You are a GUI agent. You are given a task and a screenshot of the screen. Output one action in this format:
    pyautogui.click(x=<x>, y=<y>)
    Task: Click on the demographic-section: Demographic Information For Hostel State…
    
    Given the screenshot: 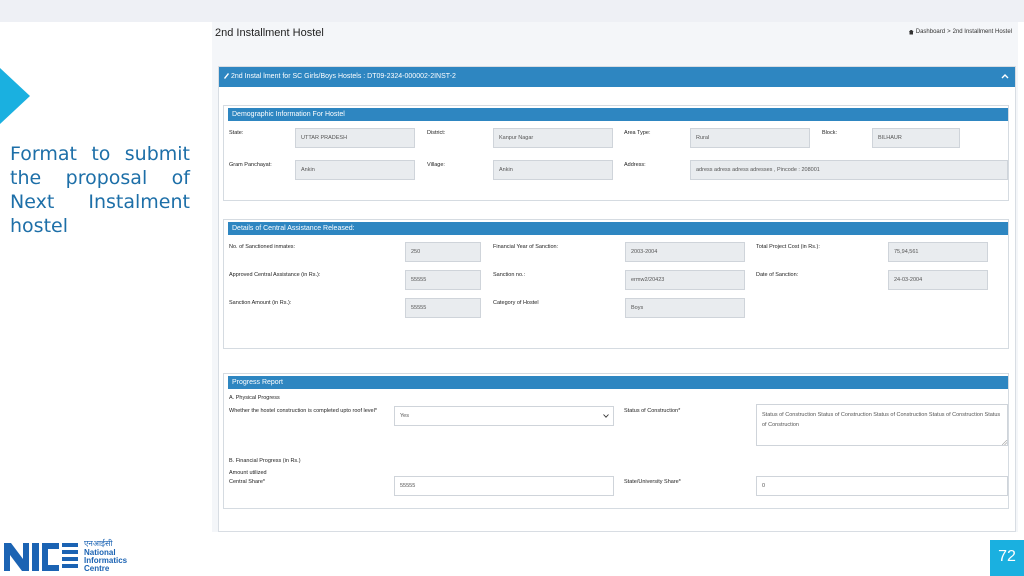 What is the action you would take?
    pyautogui.click(x=616, y=153)
    